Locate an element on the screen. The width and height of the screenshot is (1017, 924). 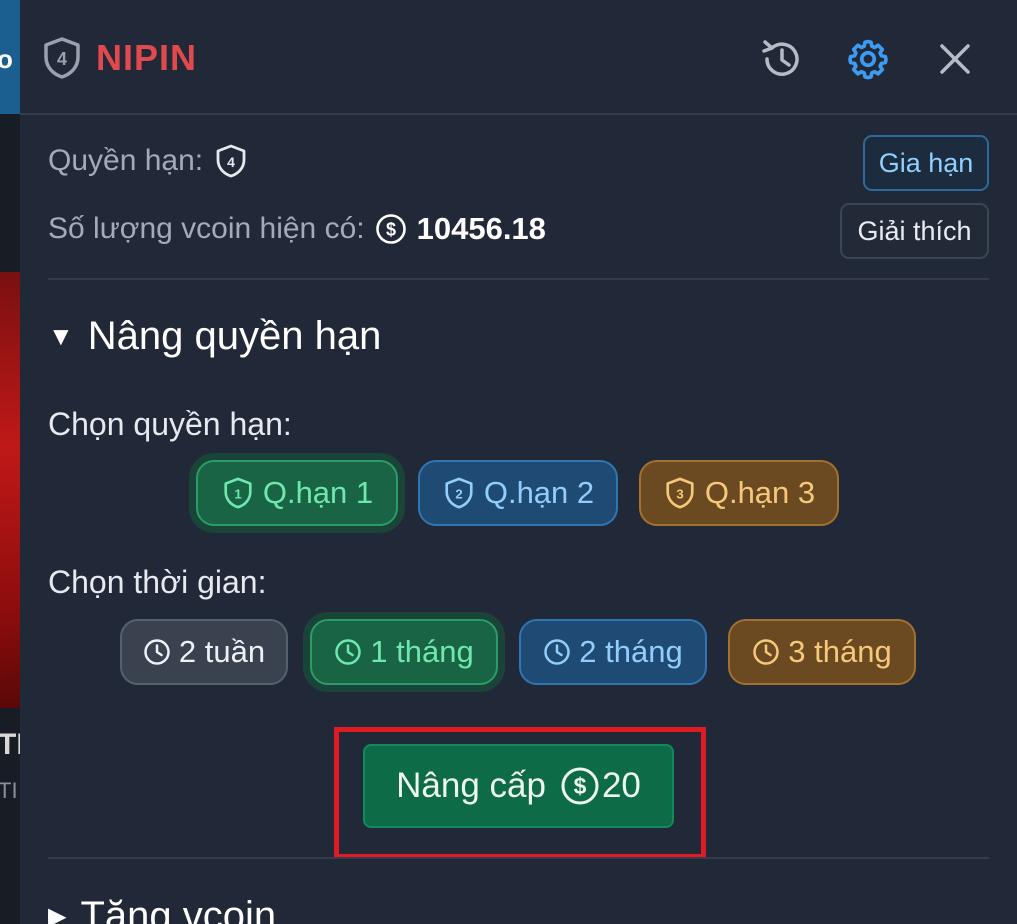
permission-row: Quyền hạn: 4 is located at coordinates (148, 161).